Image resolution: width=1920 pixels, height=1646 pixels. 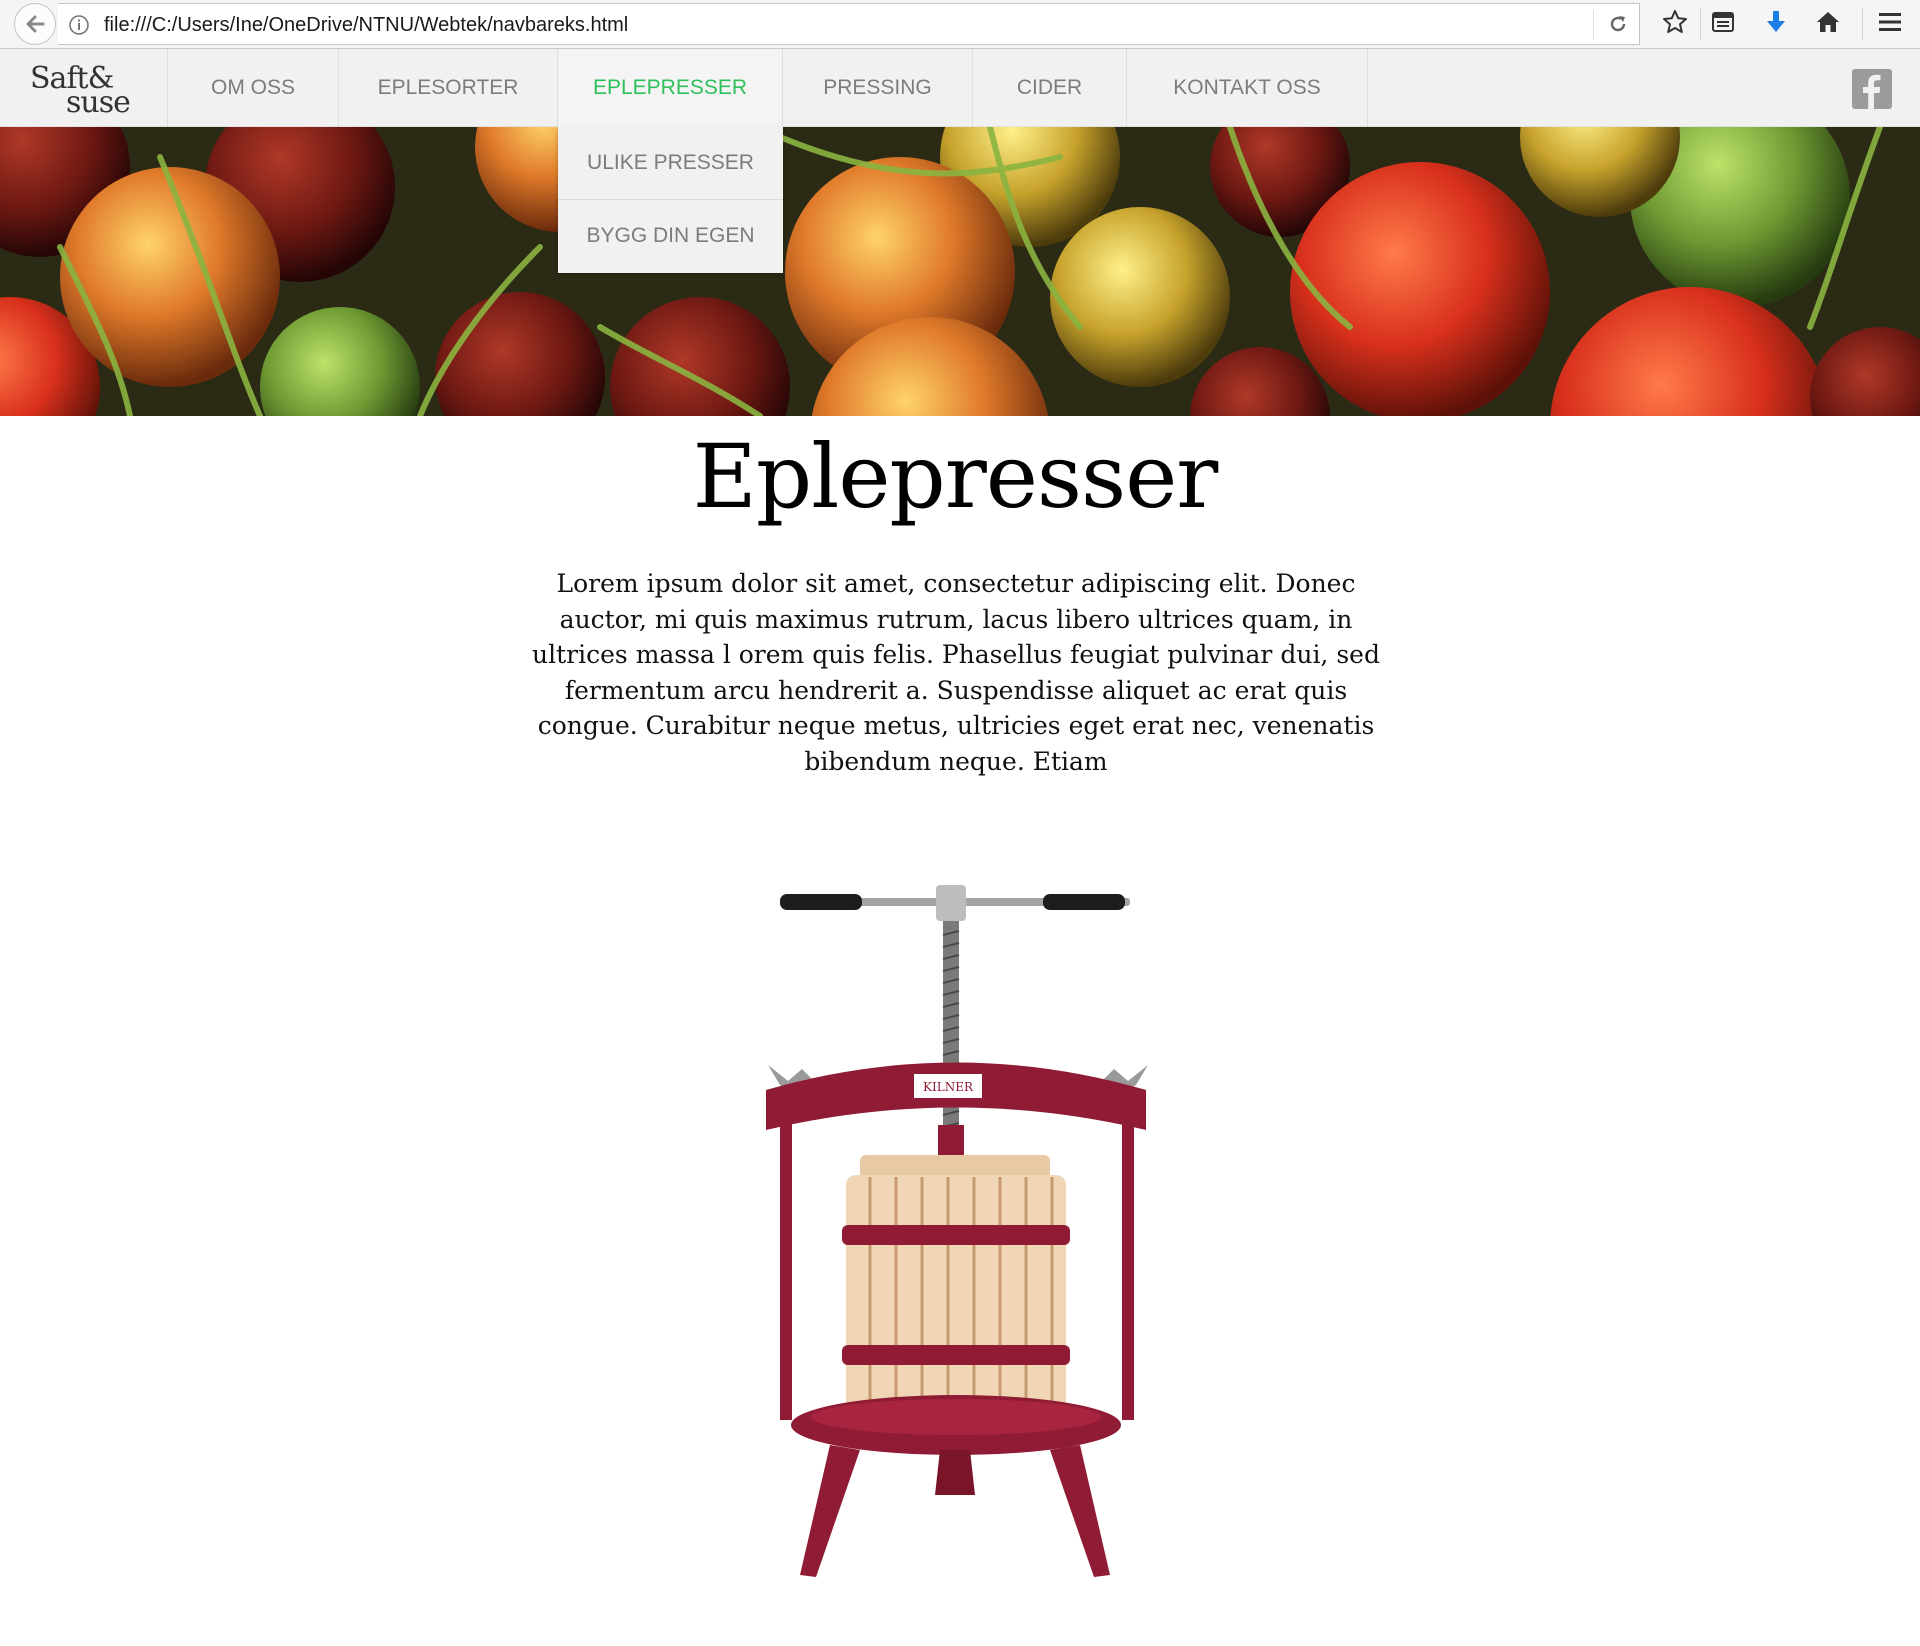 I want to click on fruit-press-image: KILNER, so click(x=960, y=1237).